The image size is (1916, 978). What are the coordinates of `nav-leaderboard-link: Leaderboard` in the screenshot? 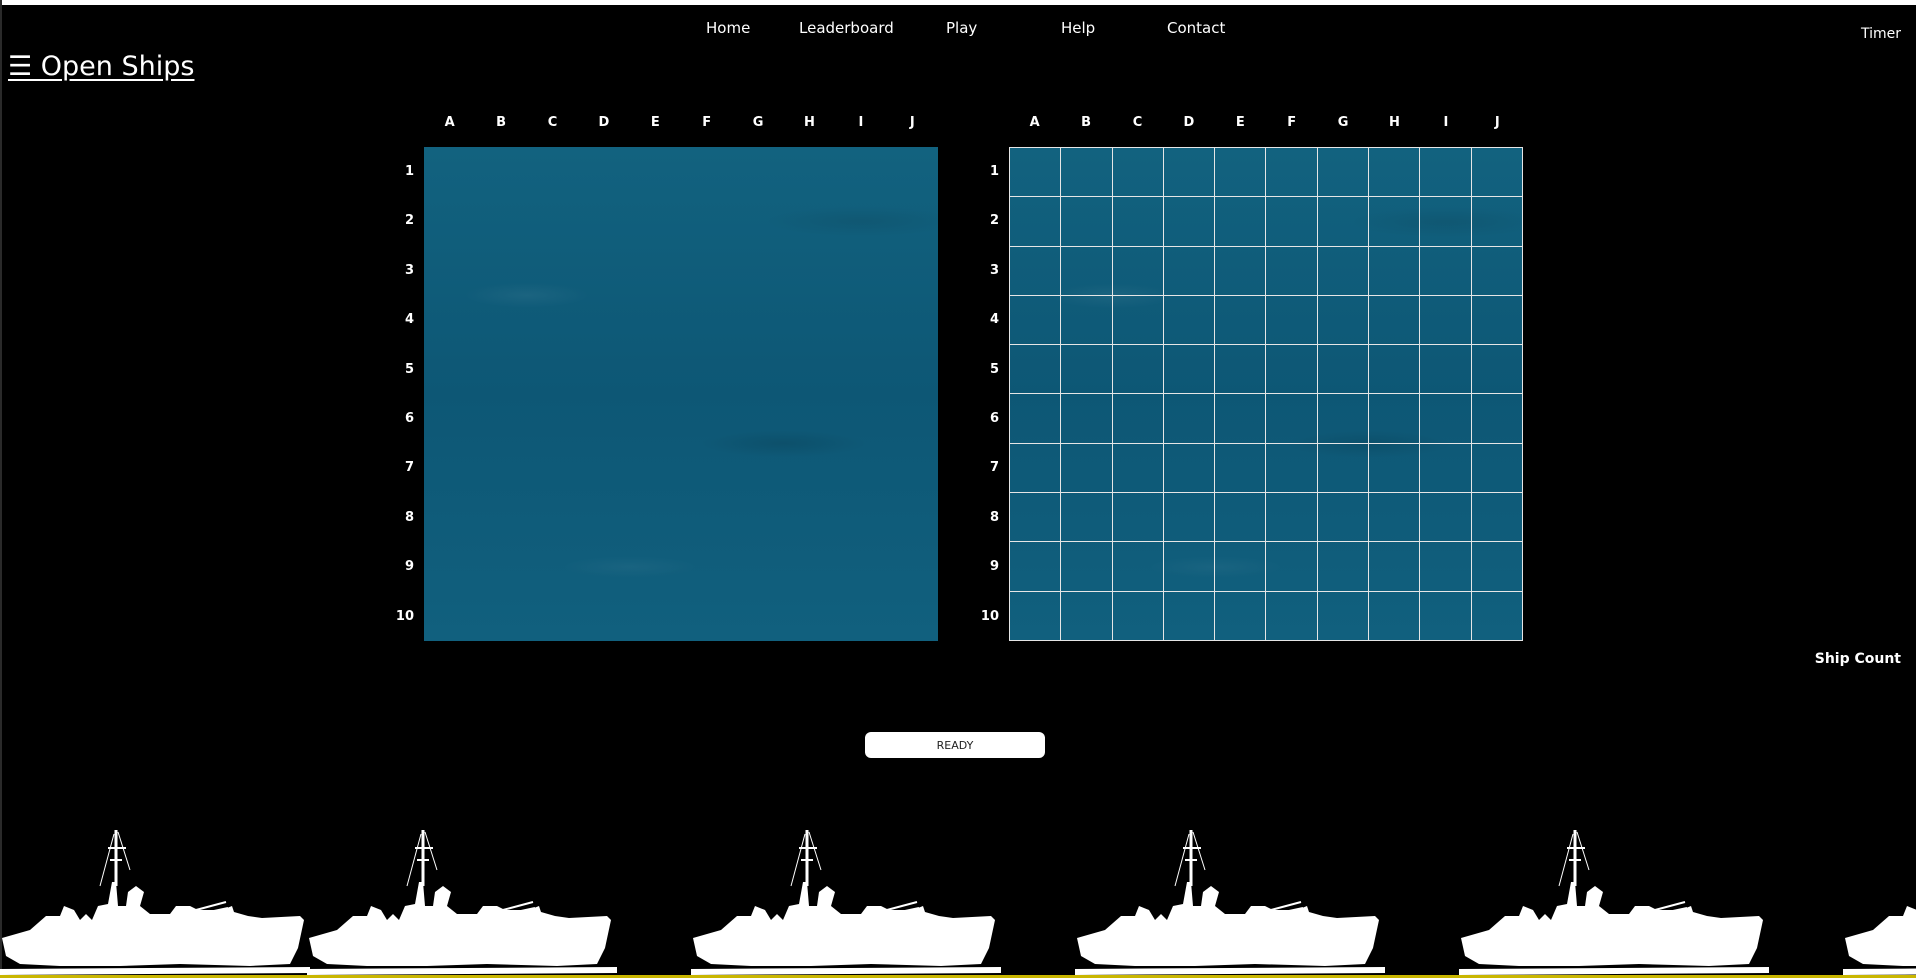 It's located at (846, 28).